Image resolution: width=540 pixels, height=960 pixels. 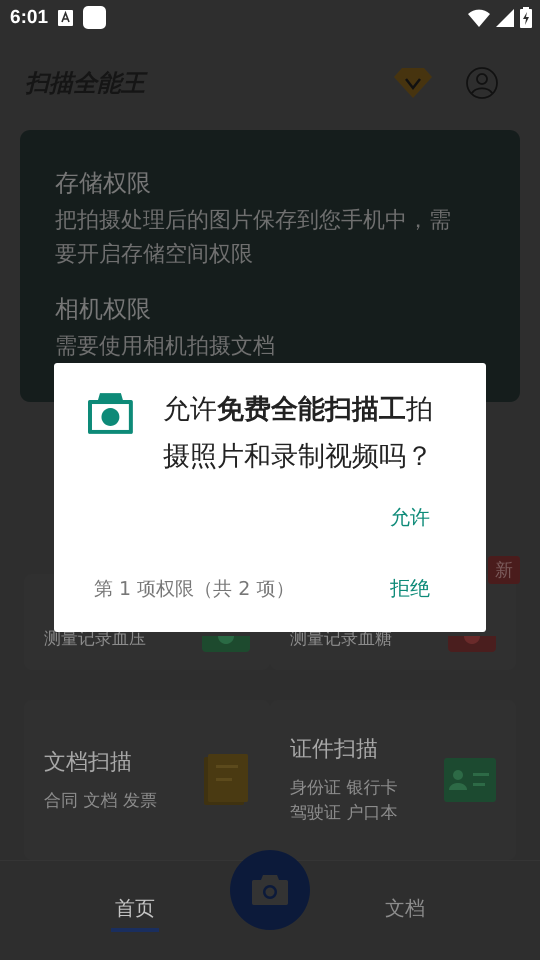 I want to click on permission-title: 存储权限, so click(x=103, y=184).